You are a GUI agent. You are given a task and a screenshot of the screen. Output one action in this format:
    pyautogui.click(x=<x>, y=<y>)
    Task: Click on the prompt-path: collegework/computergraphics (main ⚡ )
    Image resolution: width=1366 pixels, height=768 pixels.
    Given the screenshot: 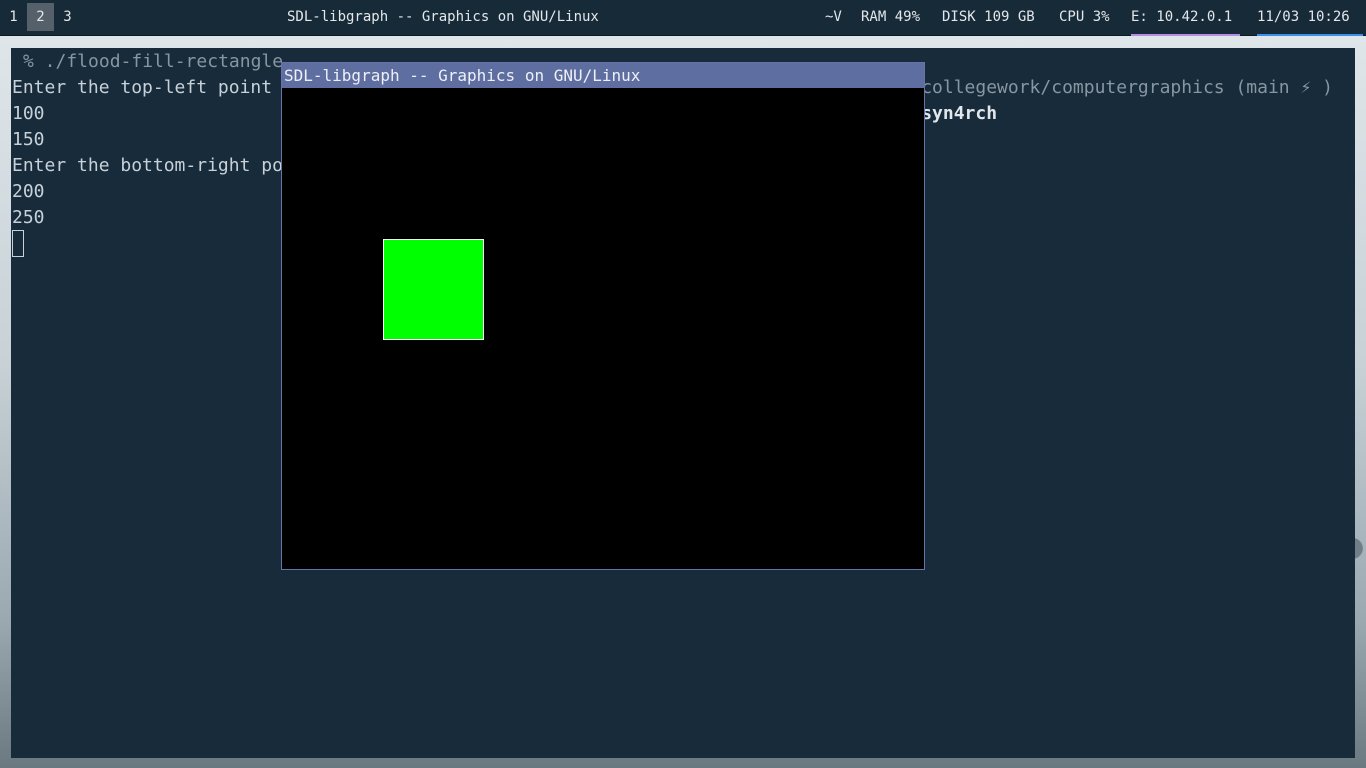 What is the action you would take?
    pyautogui.click(x=1127, y=87)
    